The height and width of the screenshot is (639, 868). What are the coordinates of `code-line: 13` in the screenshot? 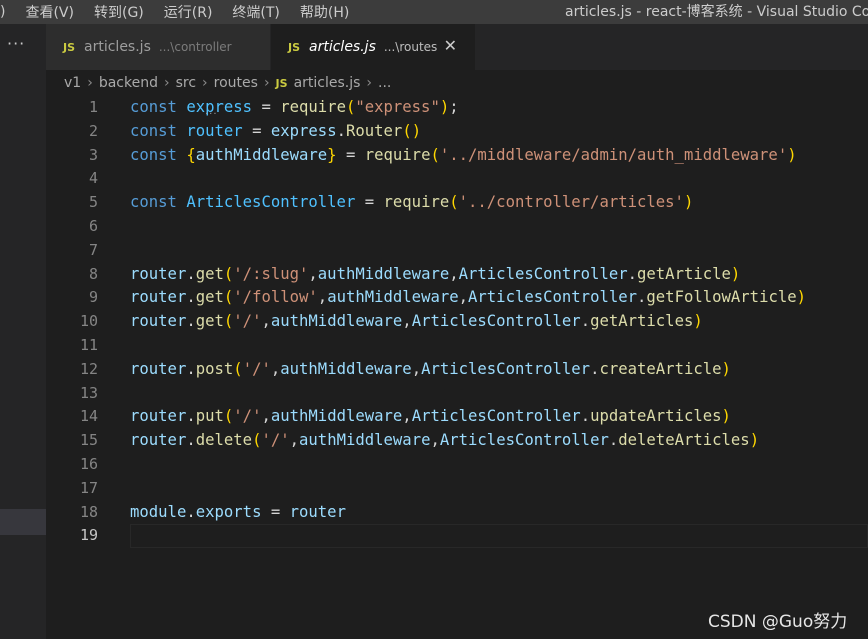 It's located at (457, 394).